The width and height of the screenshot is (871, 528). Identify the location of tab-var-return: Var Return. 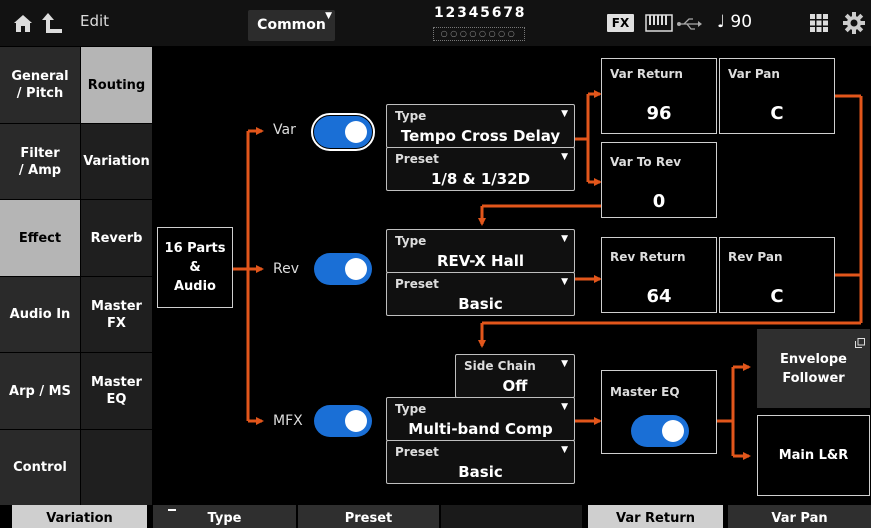
(655, 516).